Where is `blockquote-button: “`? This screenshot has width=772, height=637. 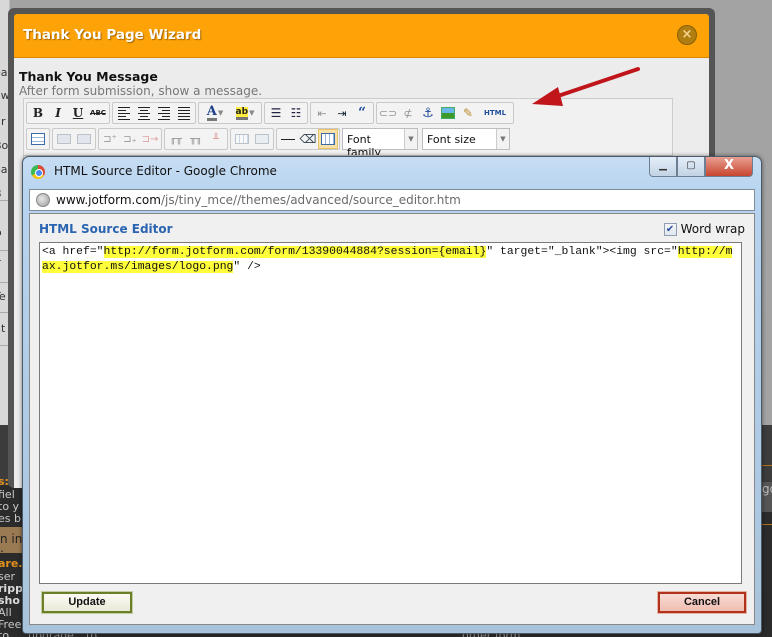 blockquote-button: “ is located at coordinates (362, 113).